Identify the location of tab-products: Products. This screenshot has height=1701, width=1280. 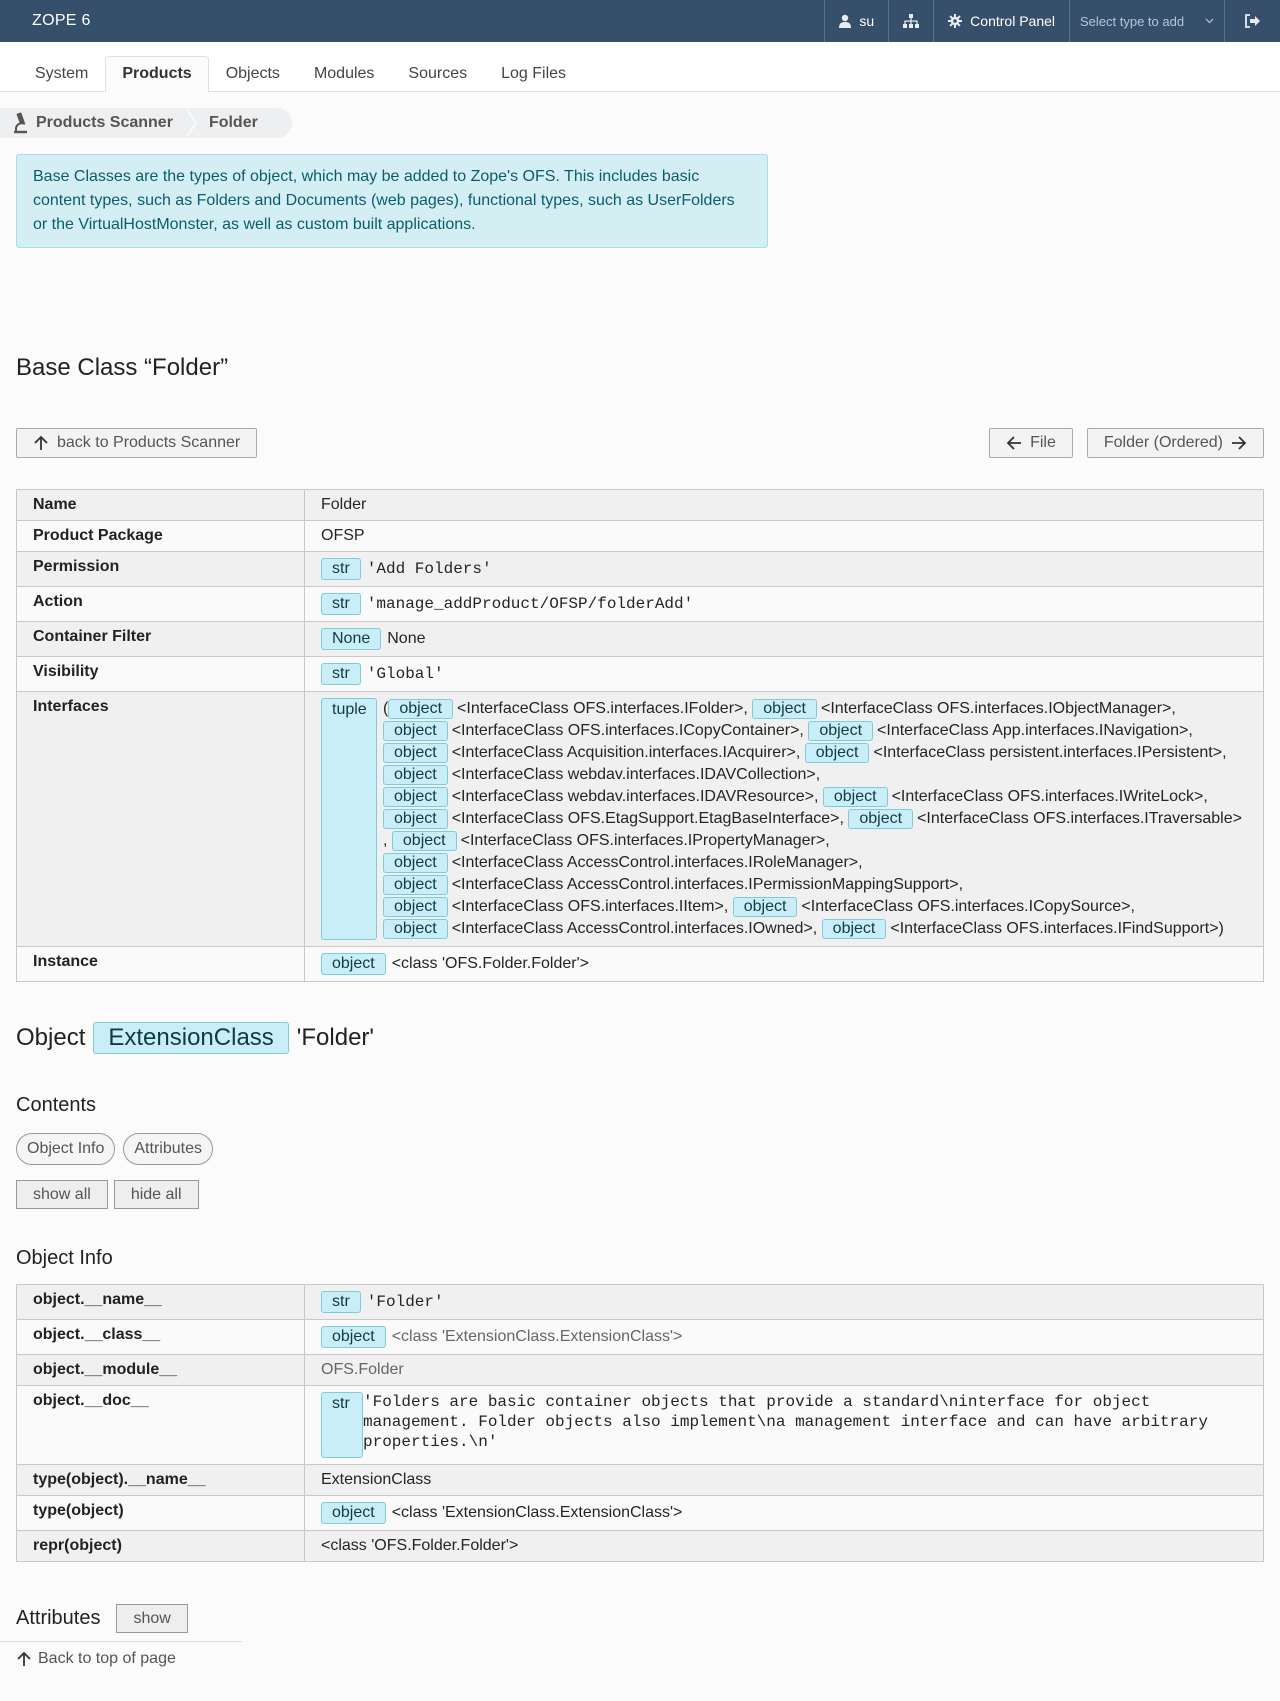
(157, 74).